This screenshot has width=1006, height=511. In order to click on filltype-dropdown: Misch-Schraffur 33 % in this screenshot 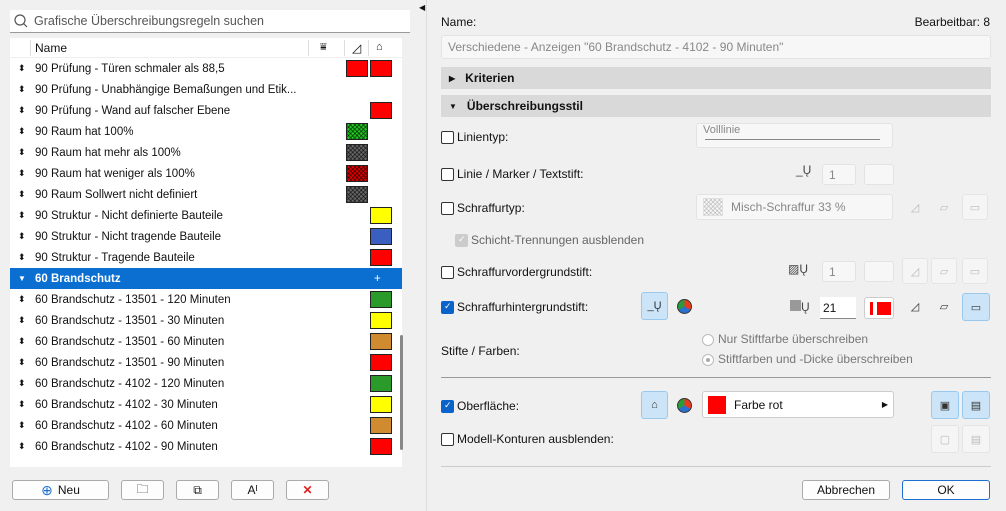, I will do `click(794, 207)`.